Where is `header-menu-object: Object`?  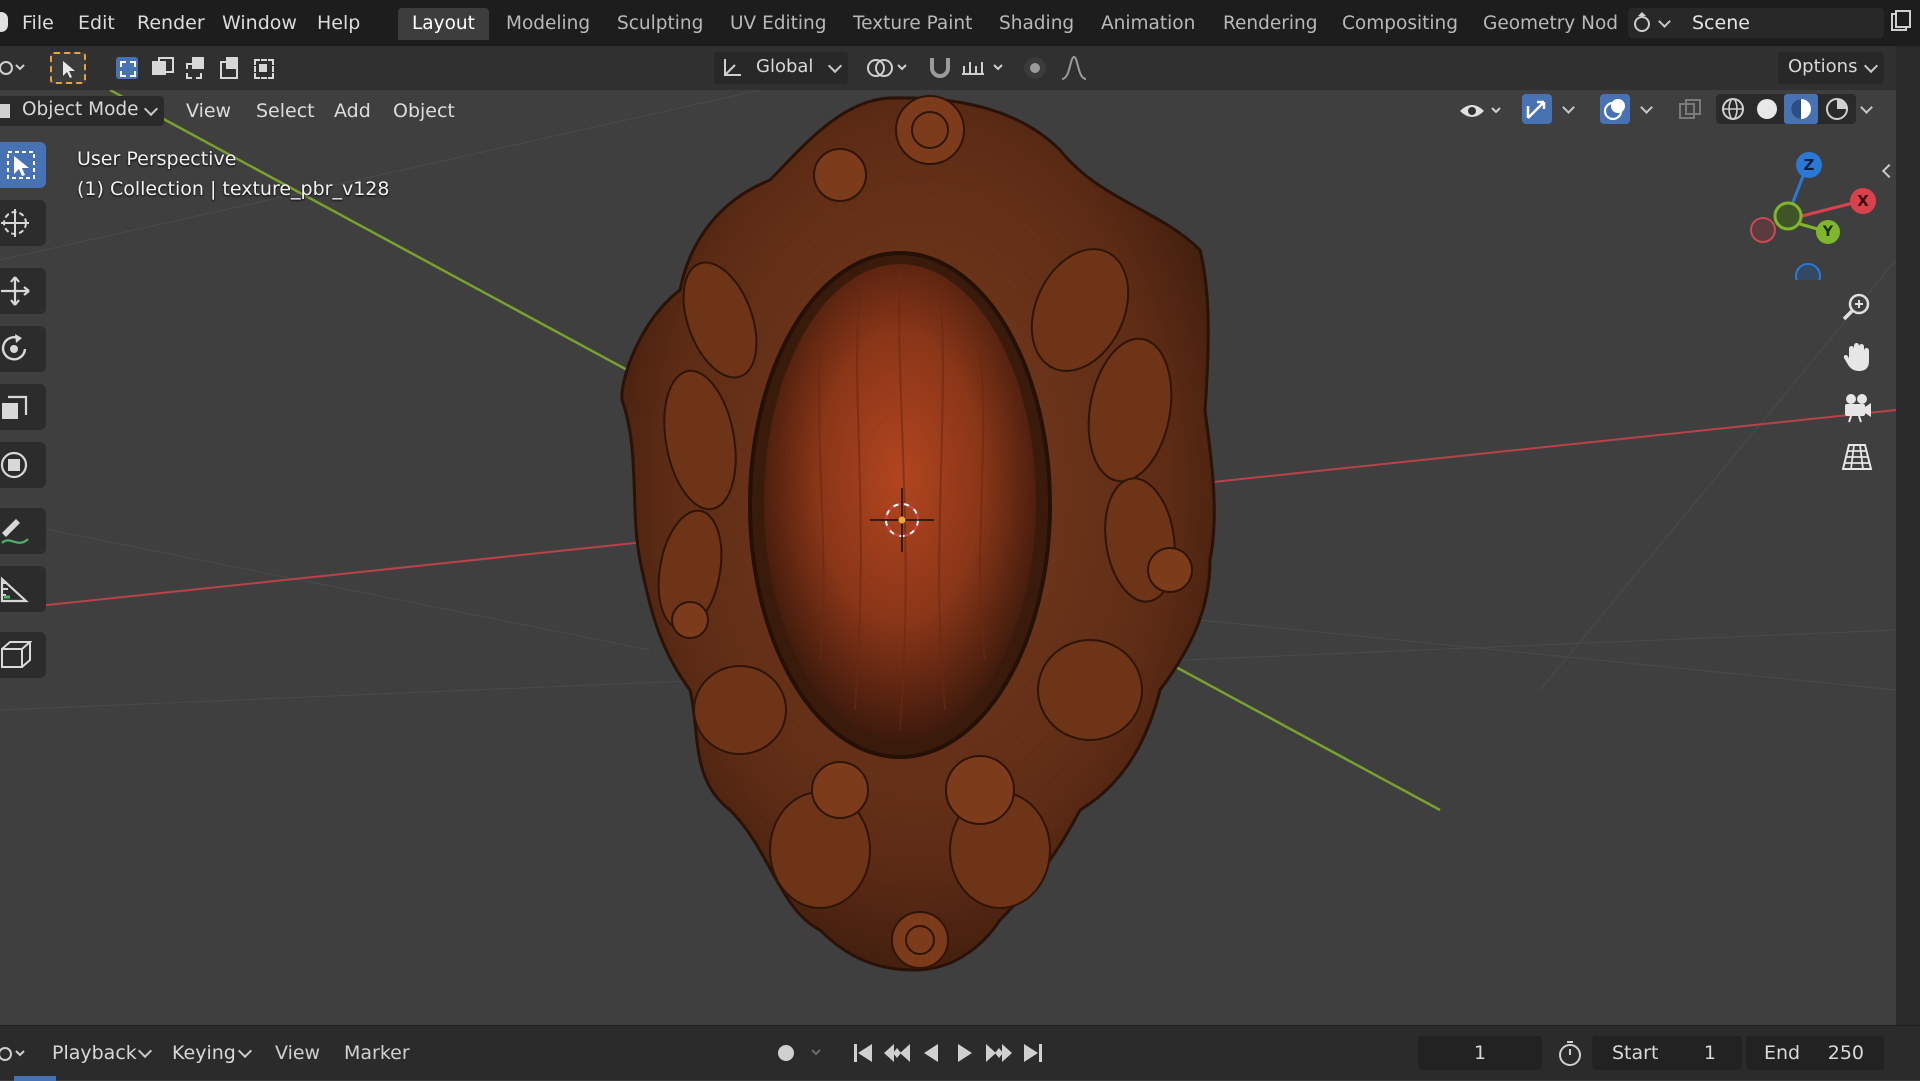
header-menu-object: Object is located at coordinates (424, 111).